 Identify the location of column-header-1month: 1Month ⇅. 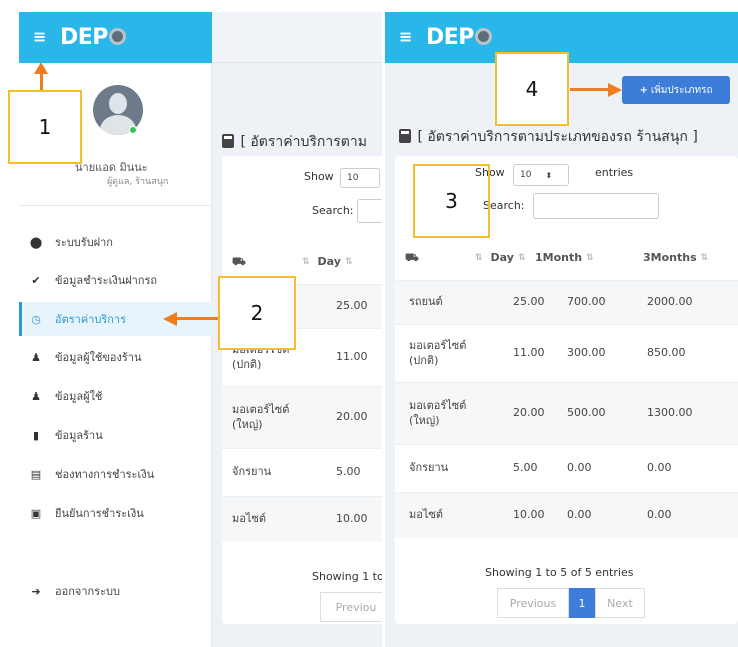
(564, 258).